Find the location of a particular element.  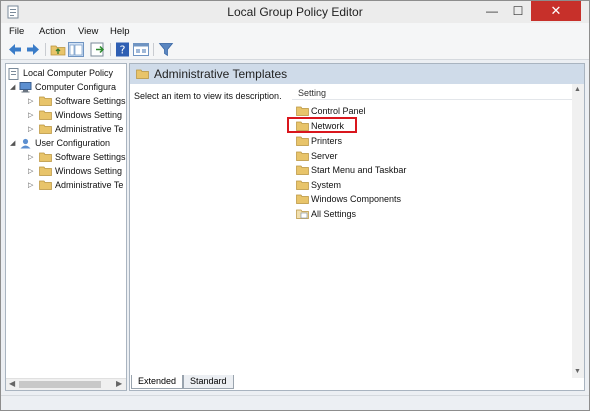

list-item-start-menu-and-taskbar: Start Menu and Taskbar is located at coordinates (386, 170).